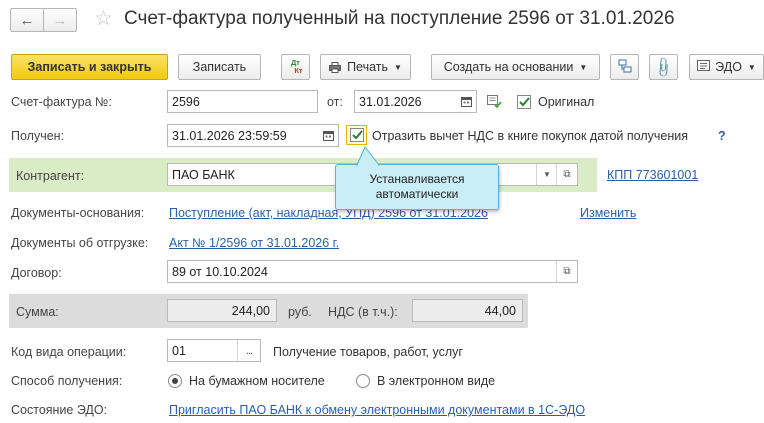  I want to click on contract-input: 89 от 10.10.2024 ⧉, so click(372, 271).